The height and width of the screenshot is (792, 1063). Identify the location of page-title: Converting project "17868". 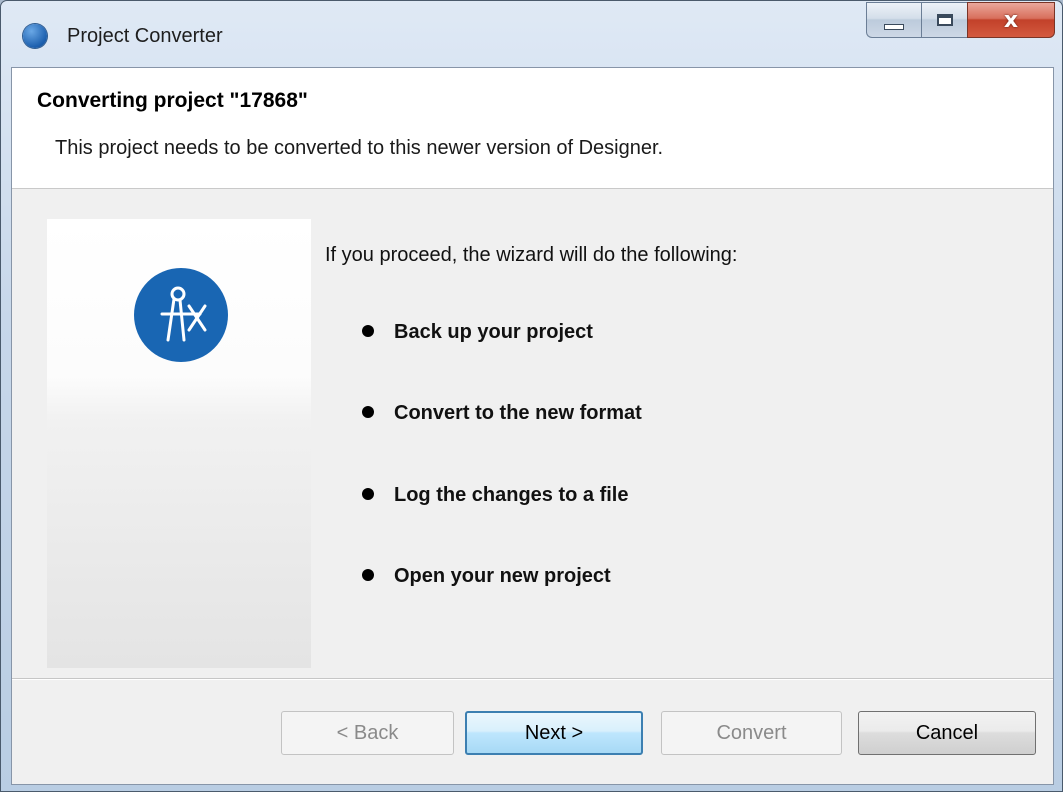
(172, 100).